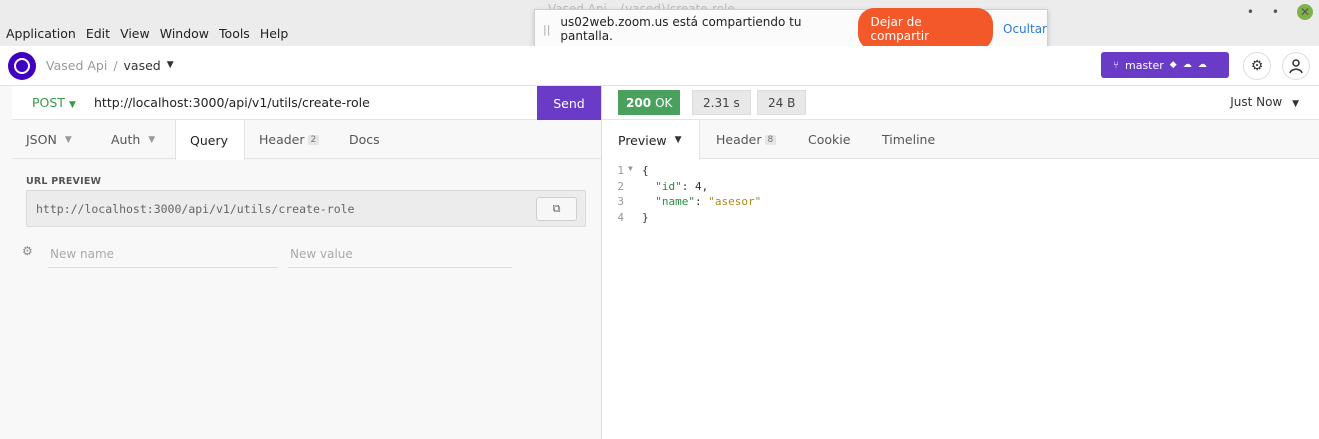  I want to click on response-tabs: Preview ▼ Header 8 Cookie Timeline, so click(960, 140).